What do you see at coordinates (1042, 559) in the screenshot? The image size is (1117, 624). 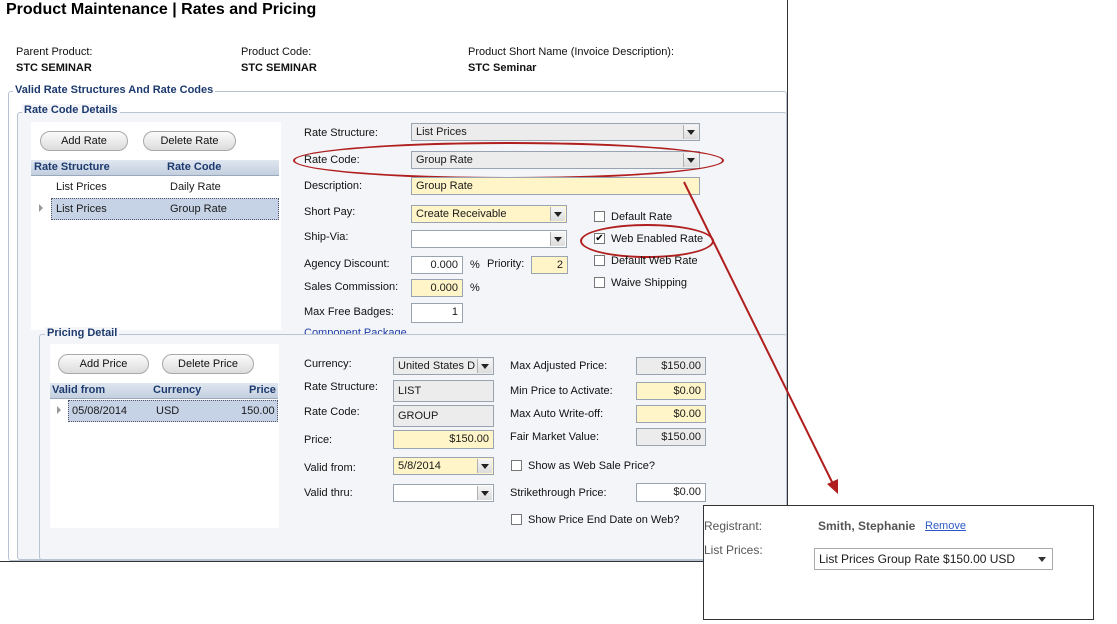 I see `chevron-down-icon` at bounding box center [1042, 559].